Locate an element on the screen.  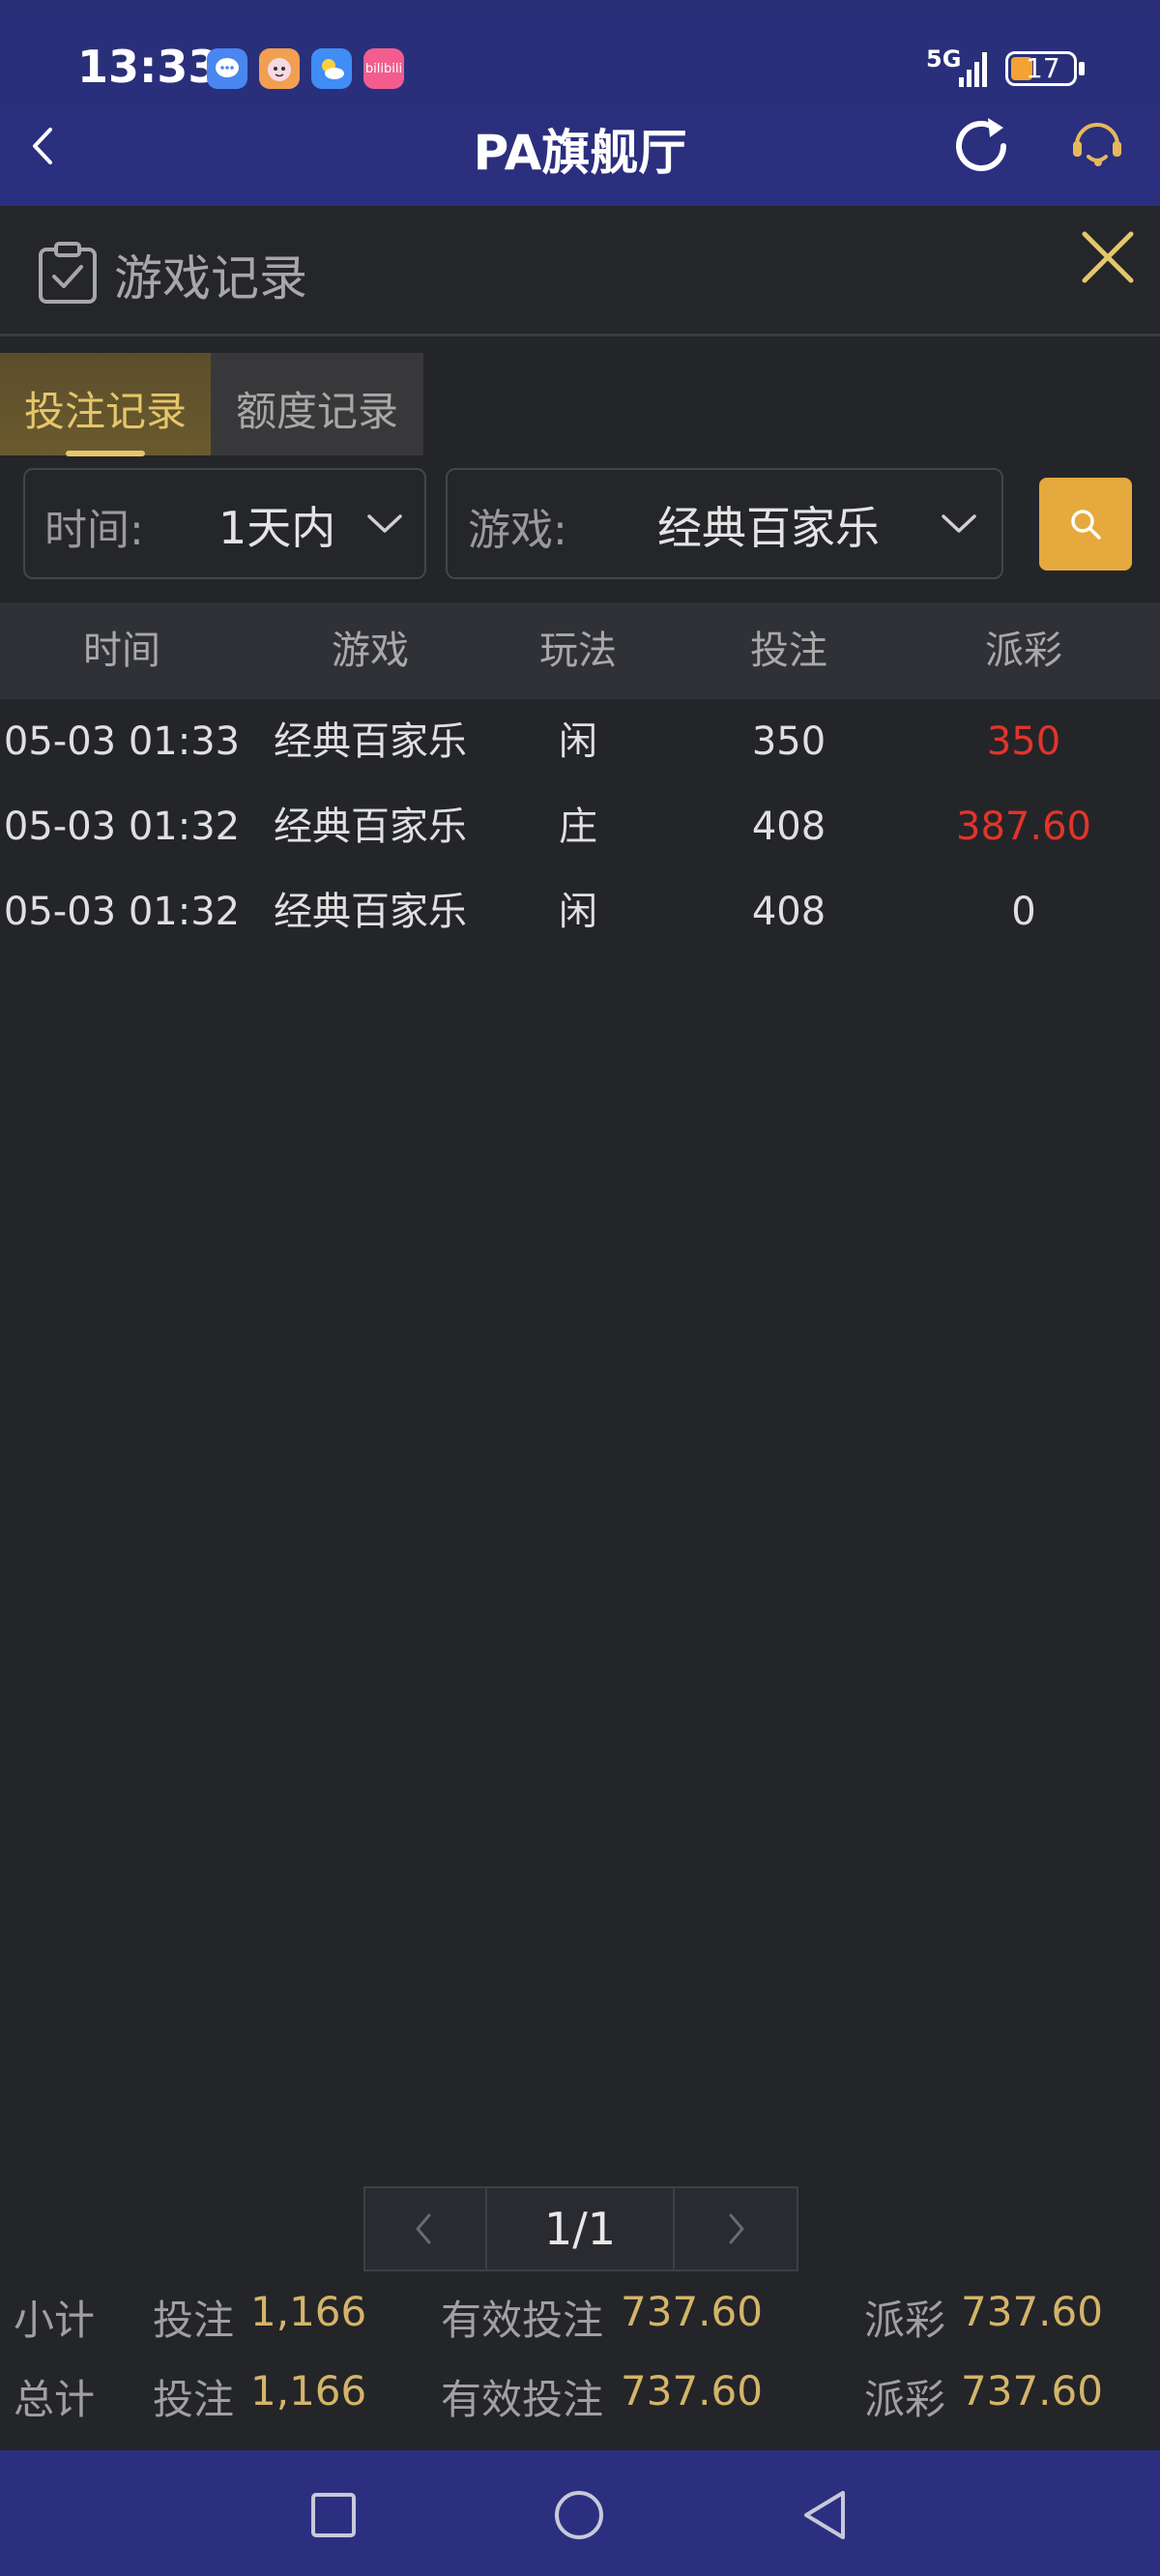
cell-bet: 350 is located at coordinates (788, 741).